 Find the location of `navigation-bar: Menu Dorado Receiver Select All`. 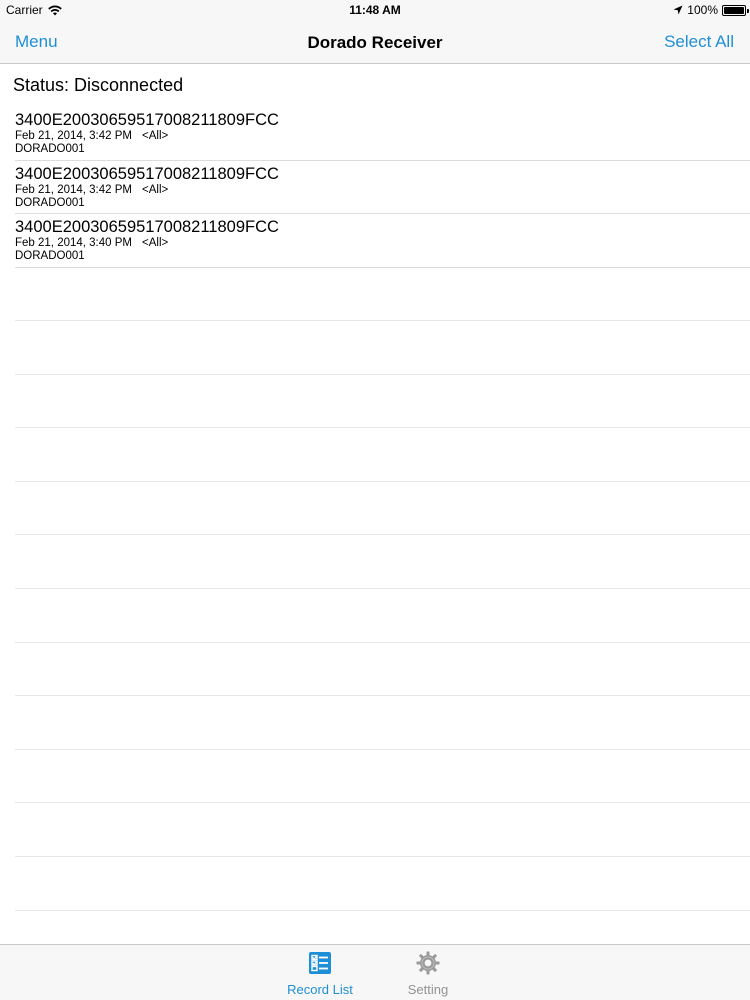

navigation-bar: Menu Dorado Receiver Select All is located at coordinates (375, 42).